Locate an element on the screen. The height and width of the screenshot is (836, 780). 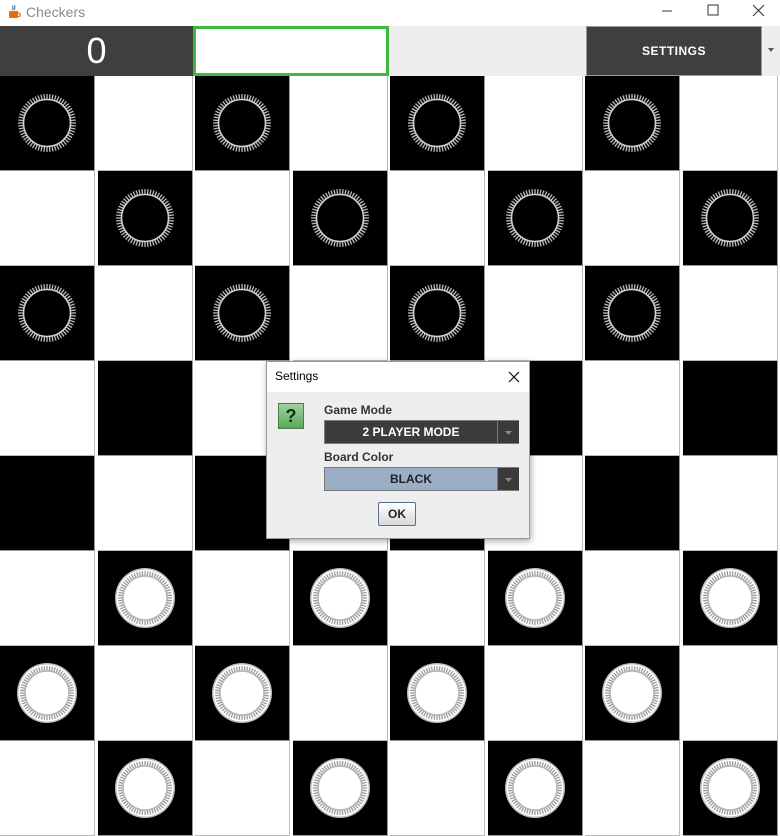
minimize-icon is located at coordinates (667, 11).